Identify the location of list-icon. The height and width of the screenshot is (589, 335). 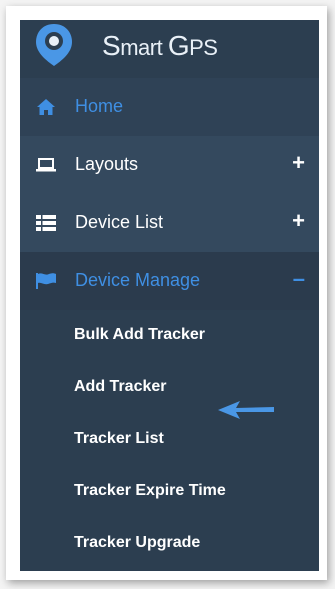
(46, 223).